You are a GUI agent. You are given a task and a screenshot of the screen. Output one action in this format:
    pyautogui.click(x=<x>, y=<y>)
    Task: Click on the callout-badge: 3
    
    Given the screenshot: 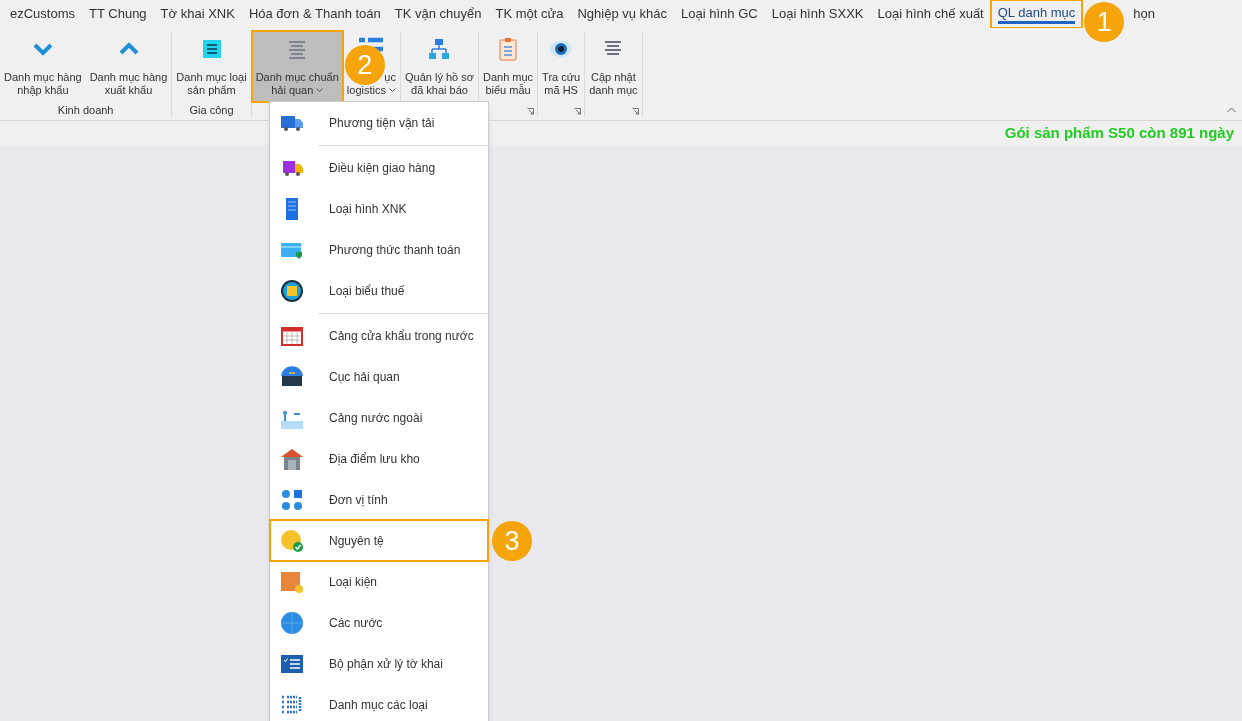 What is the action you would take?
    pyautogui.click(x=512, y=541)
    